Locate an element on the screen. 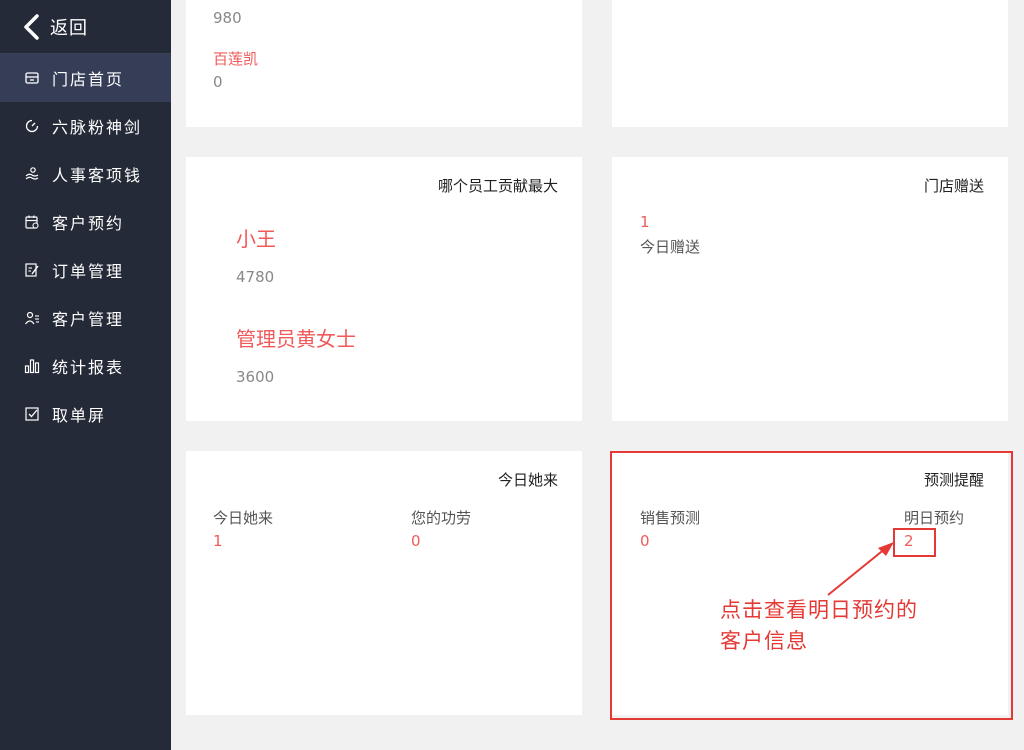 The height and width of the screenshot is (750, 1024). staff-value: 4780 is located at coordinates (255, 277).